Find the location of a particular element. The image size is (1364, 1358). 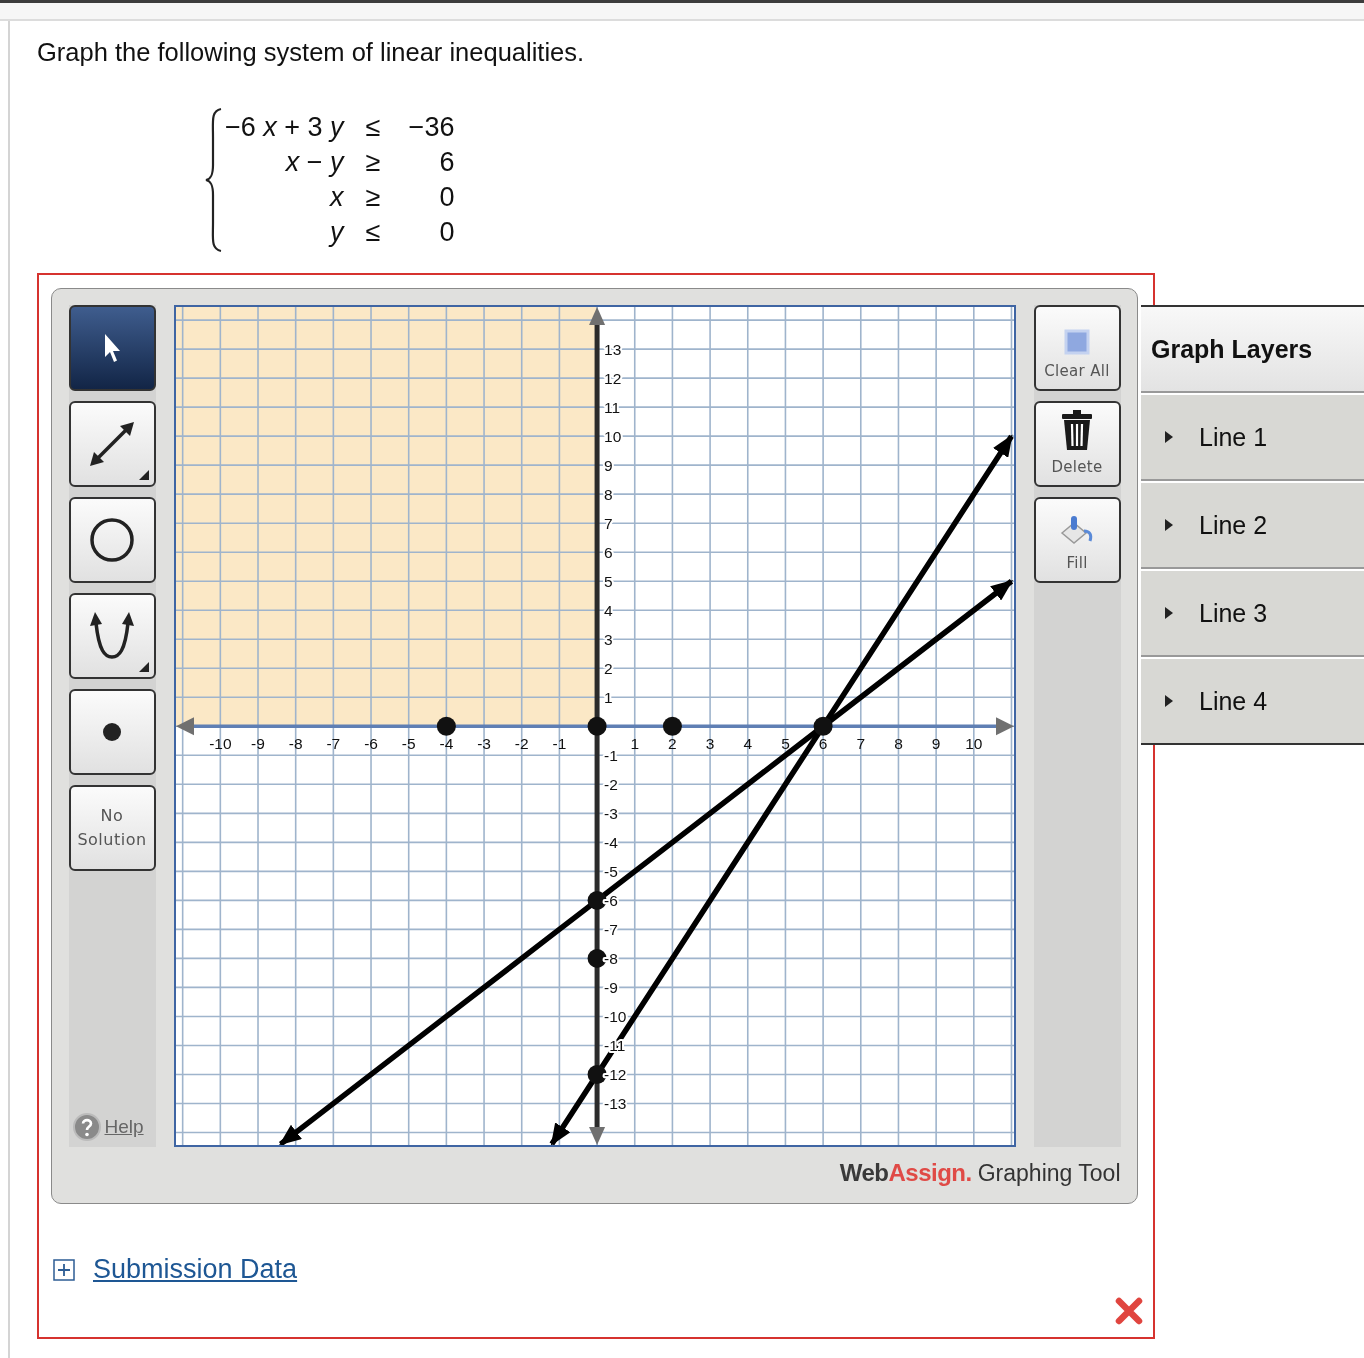

question-text: Graph the following system of linear inequalities. is located at coordinates (311, 52).